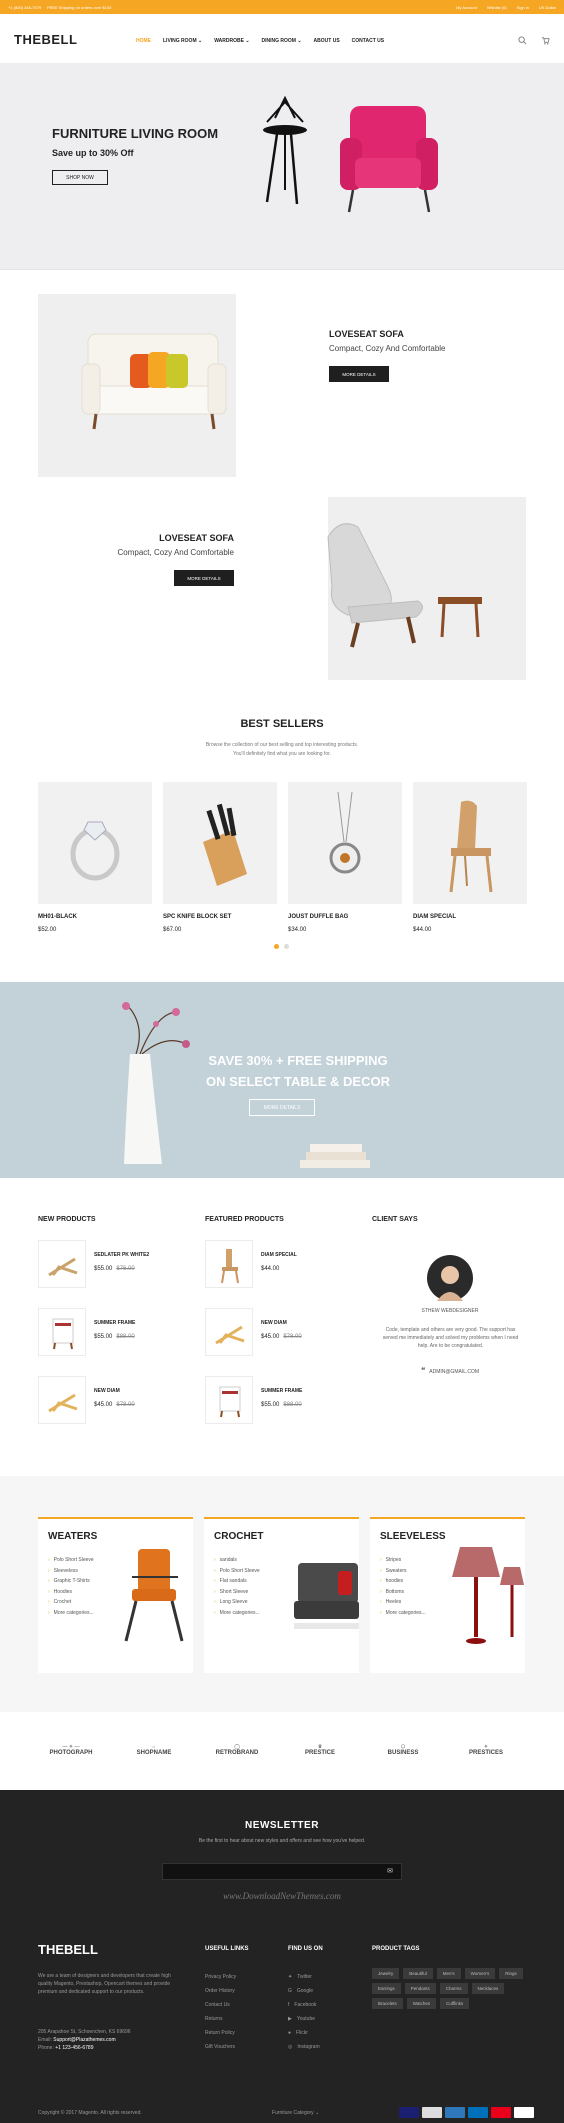 Image resolution: width=564 pixels, height=2123 pixels. I want to click on search-icon, so click(522, 40).